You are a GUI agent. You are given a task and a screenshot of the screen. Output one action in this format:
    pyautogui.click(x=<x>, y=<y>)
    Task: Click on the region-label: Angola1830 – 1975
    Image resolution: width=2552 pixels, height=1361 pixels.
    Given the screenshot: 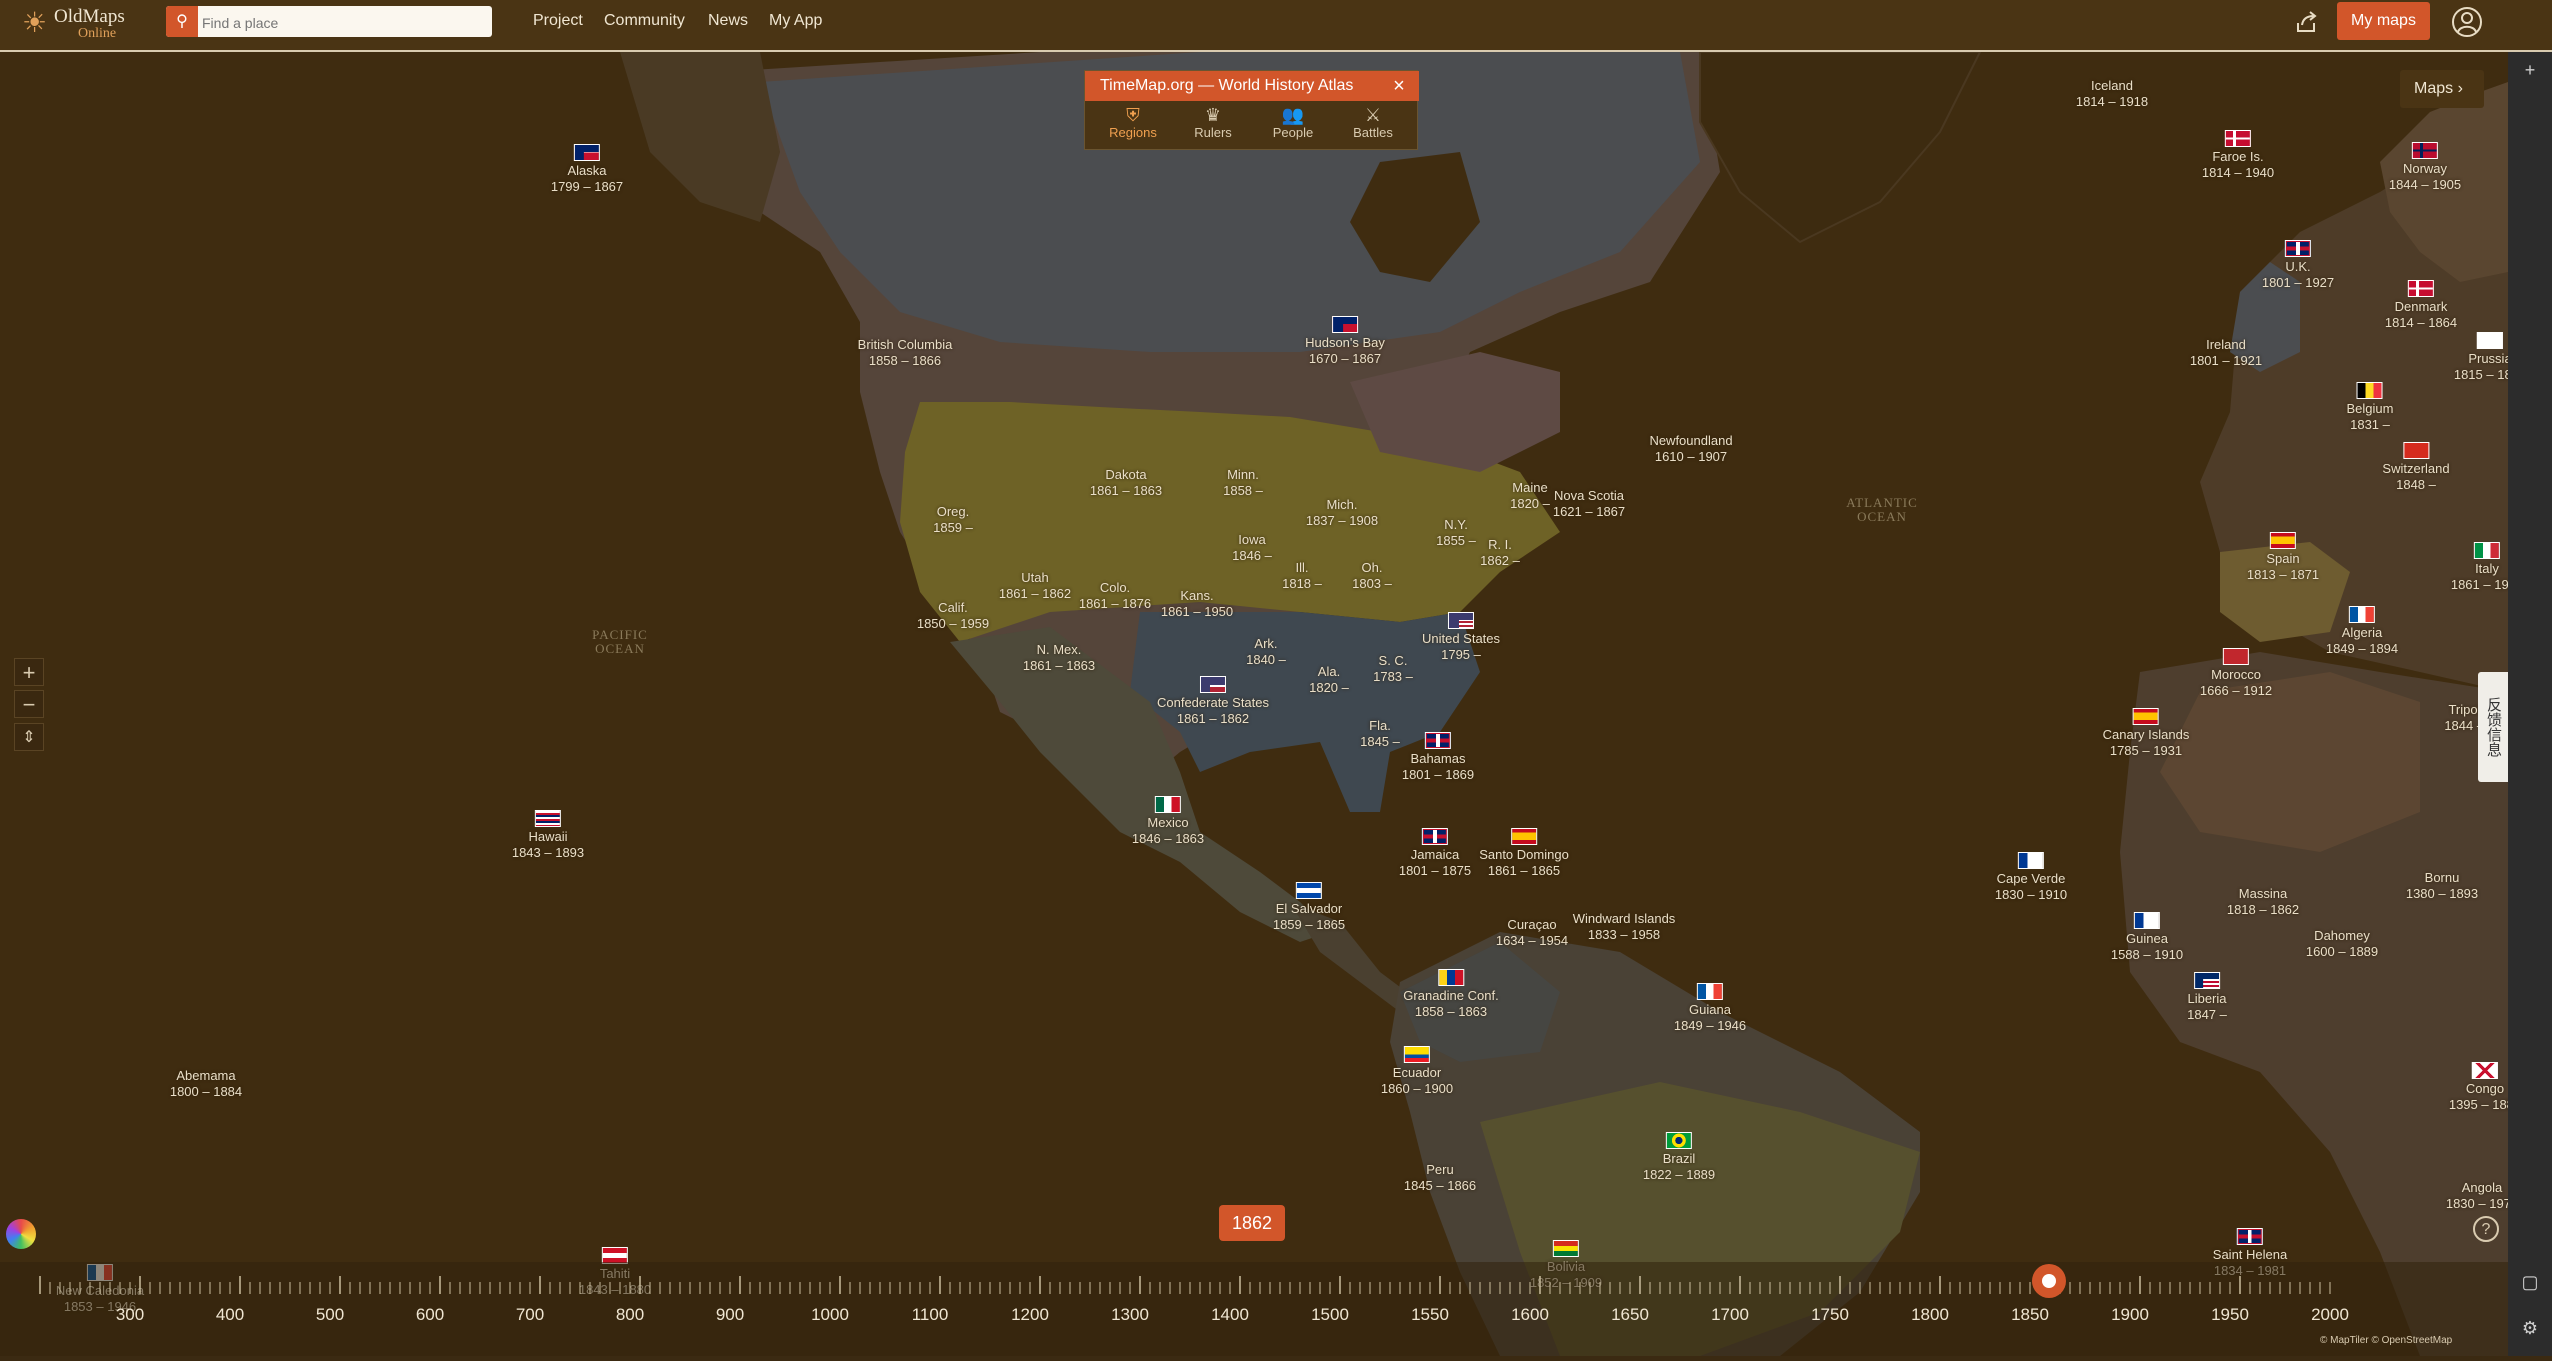 What is the action you would take?
    pyautogui.click(x=2477, y=1196)
    